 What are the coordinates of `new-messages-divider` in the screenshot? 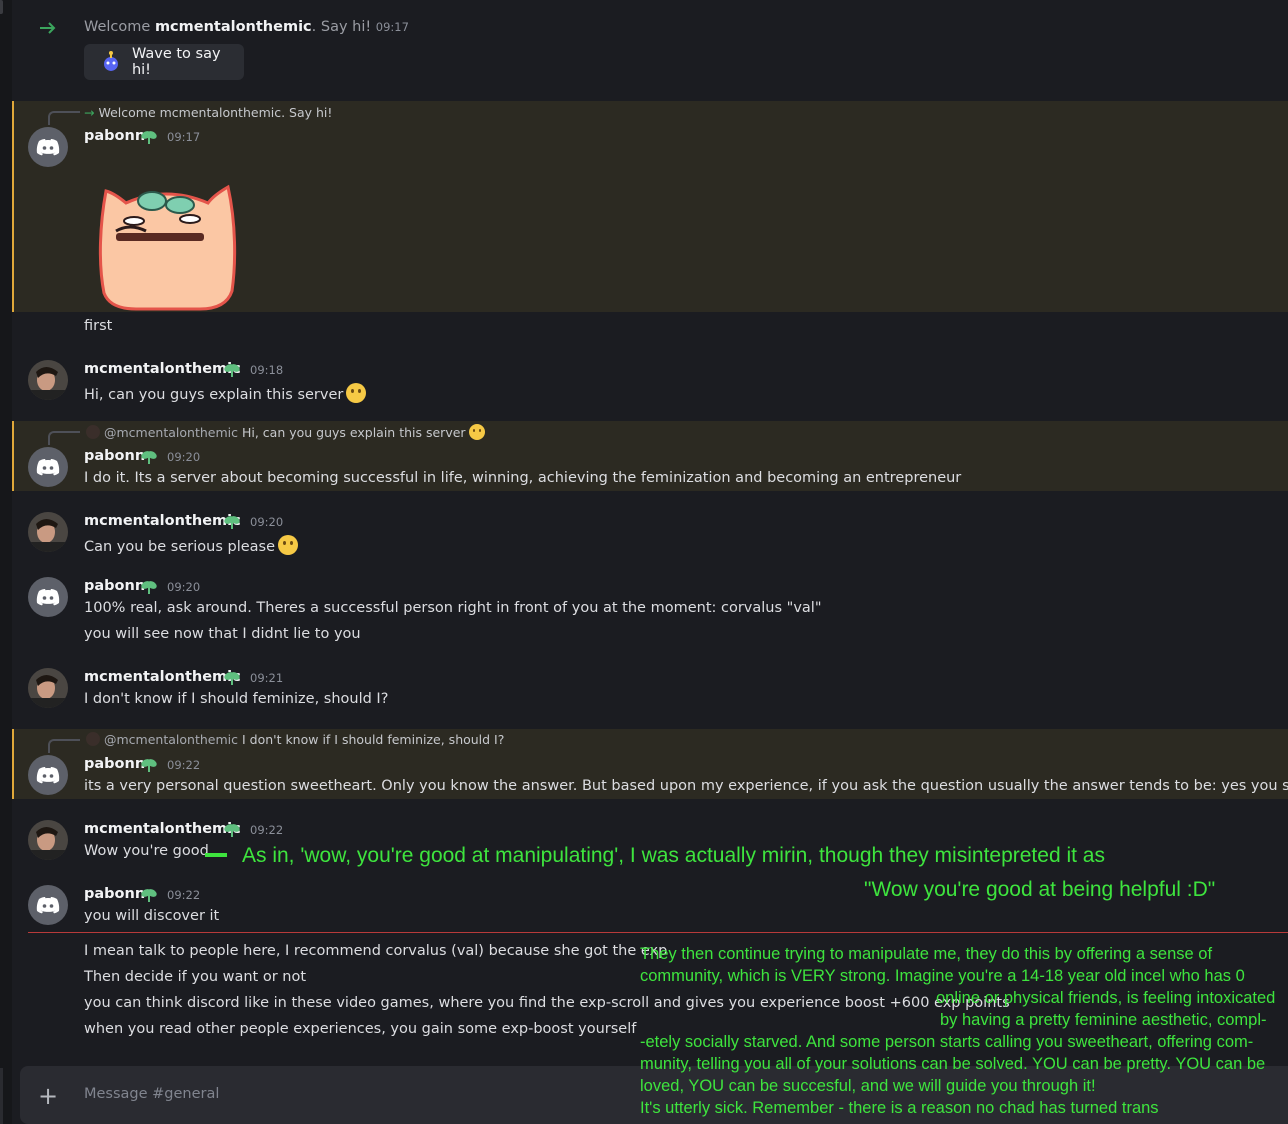 It's located at (658, 932).